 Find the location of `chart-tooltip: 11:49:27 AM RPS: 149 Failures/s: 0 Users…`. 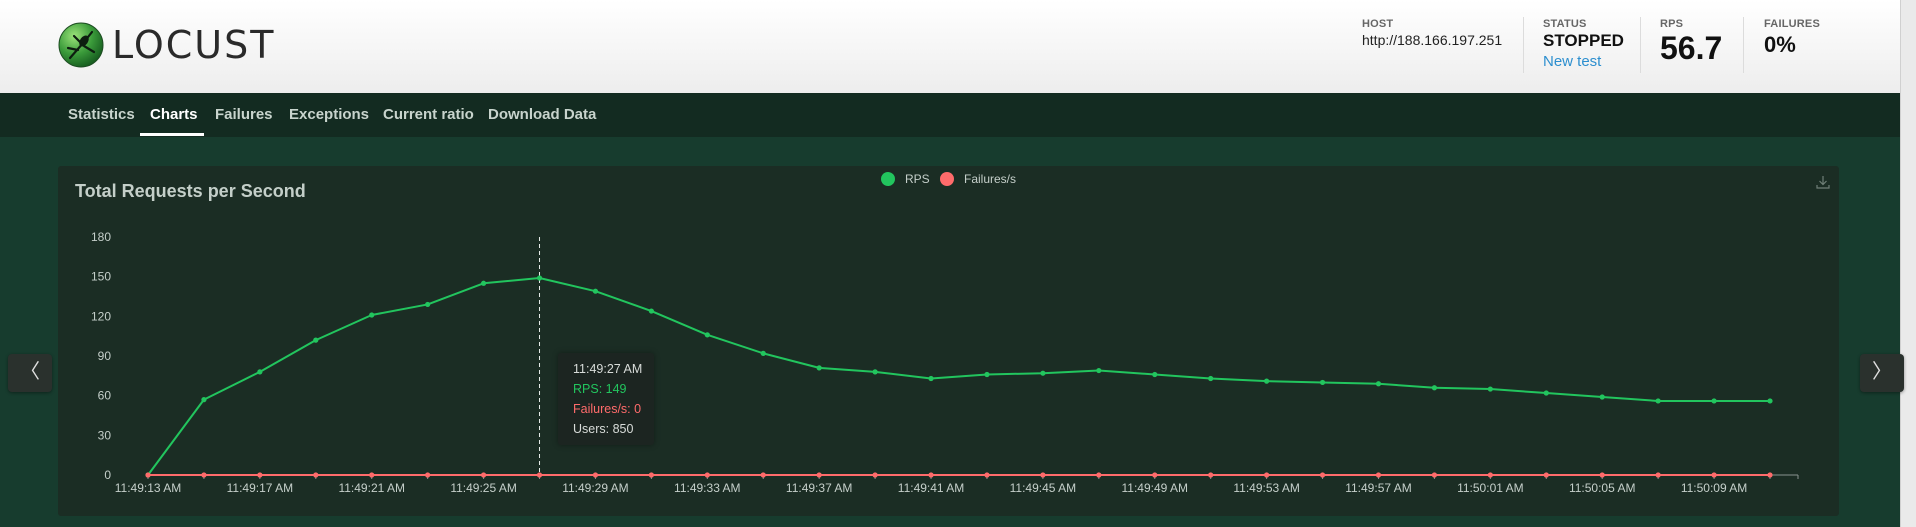

chart-tooltip: 11:49:27 AM RPS: 149 Failures/s: 0 Users… is located at coordinates (606, 399).